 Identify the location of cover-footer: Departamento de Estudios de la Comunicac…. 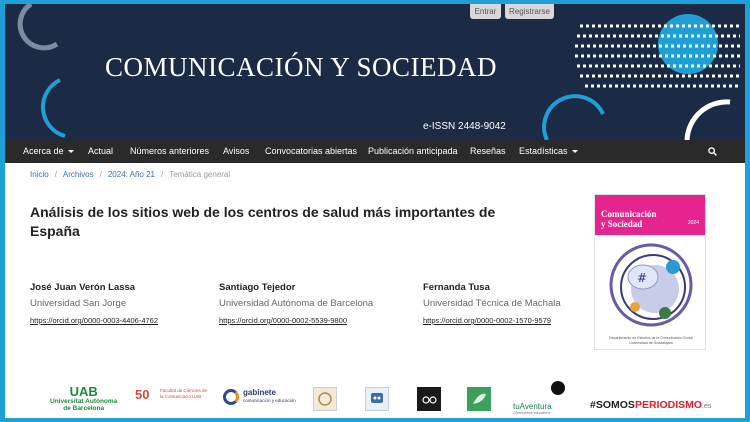
(651, 340).